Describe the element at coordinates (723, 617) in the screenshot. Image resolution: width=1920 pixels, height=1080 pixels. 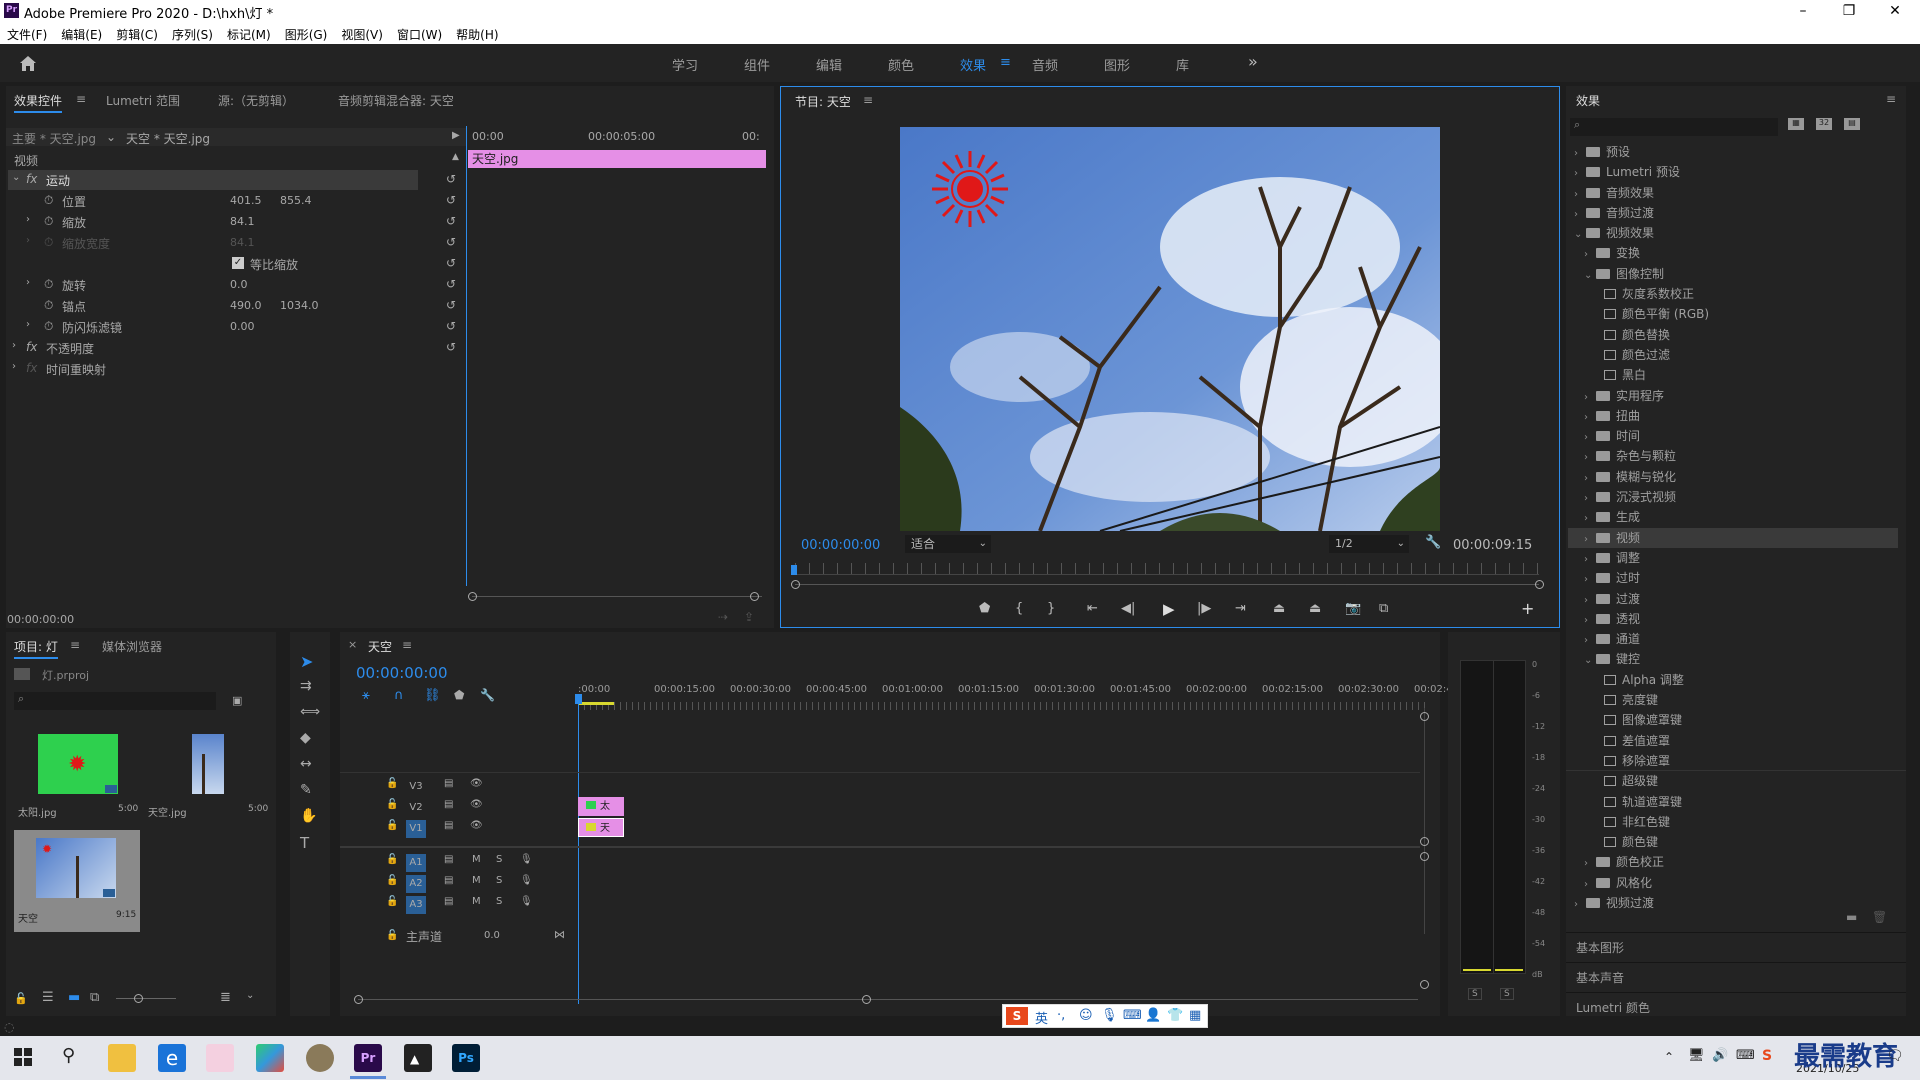
I see `filter-icon: ⇢` at that location.